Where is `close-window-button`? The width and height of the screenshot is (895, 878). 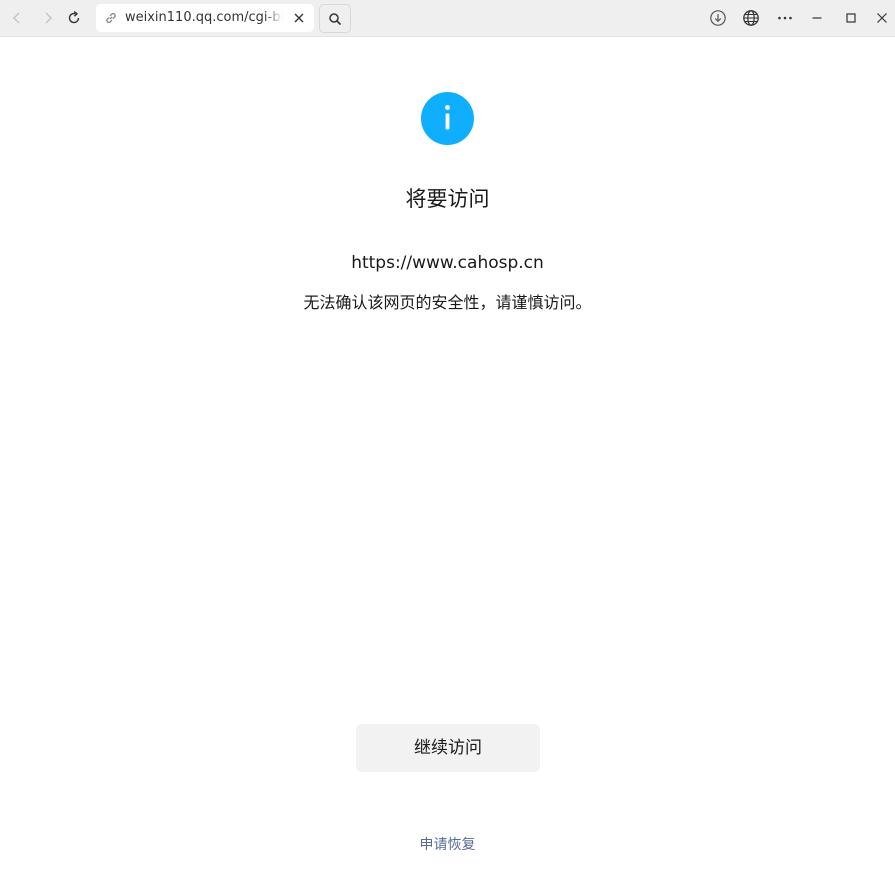 close-window-button is located at coordinates (882, 18).